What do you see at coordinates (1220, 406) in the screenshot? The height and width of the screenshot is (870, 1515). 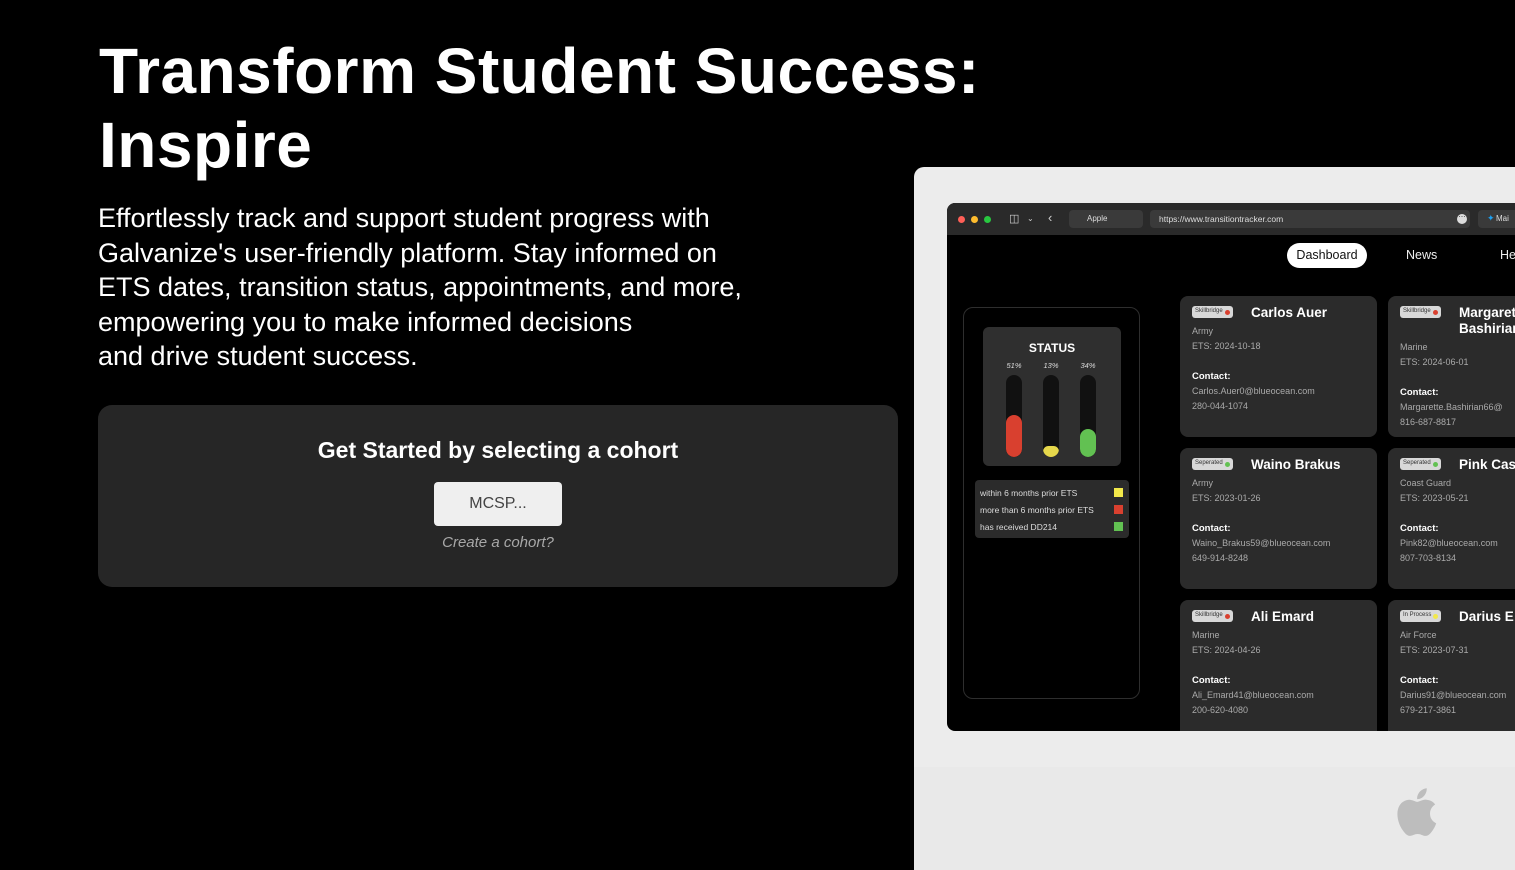 I see `student-phone: 280-044-1074` at bounding box center [1220, 406].